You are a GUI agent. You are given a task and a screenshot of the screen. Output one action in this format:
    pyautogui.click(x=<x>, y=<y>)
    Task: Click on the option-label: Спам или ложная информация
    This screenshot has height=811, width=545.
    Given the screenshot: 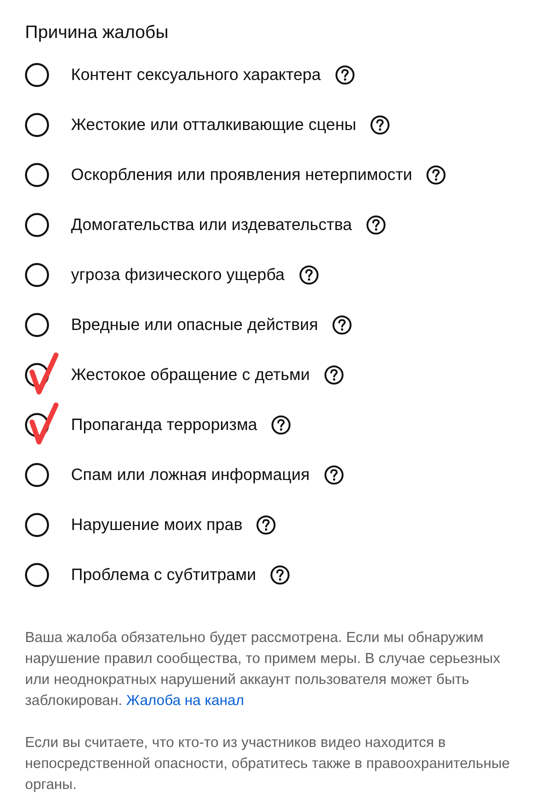 What is the action you would take?
    pyautogui.click(x=190, y=475)
    